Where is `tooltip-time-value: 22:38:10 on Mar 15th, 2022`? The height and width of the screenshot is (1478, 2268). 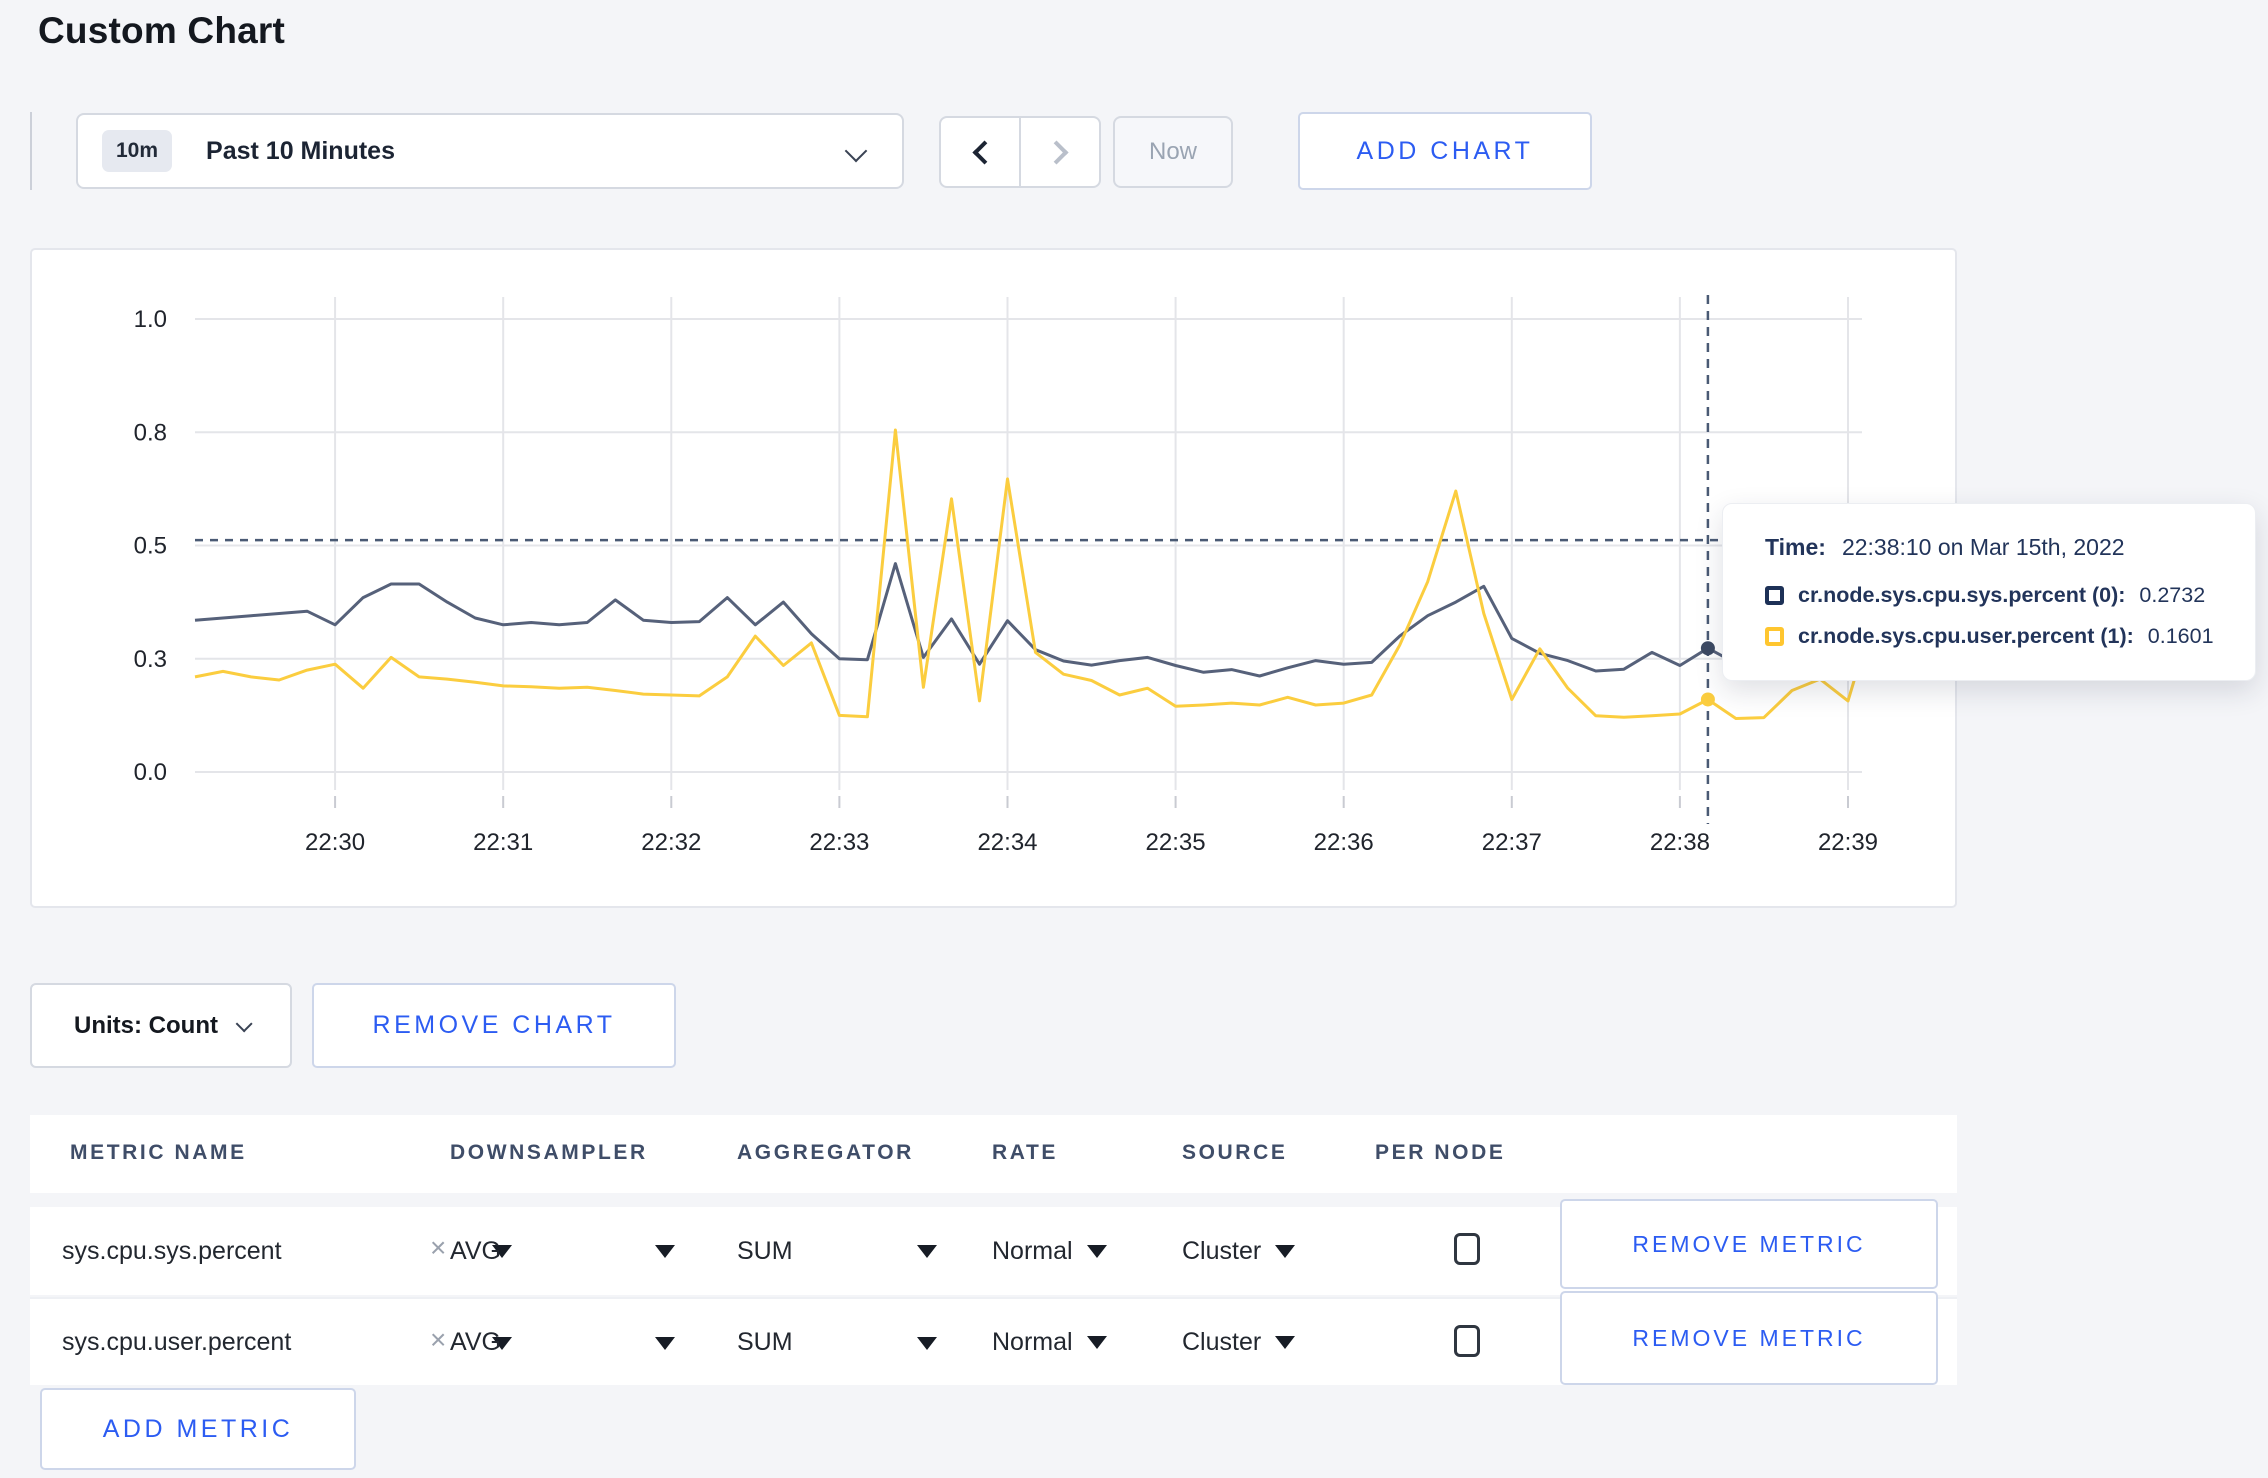 tooltip-time-value: 22:38:10 on Mar 15th, 2022 is located at coordinates (1983, 547).